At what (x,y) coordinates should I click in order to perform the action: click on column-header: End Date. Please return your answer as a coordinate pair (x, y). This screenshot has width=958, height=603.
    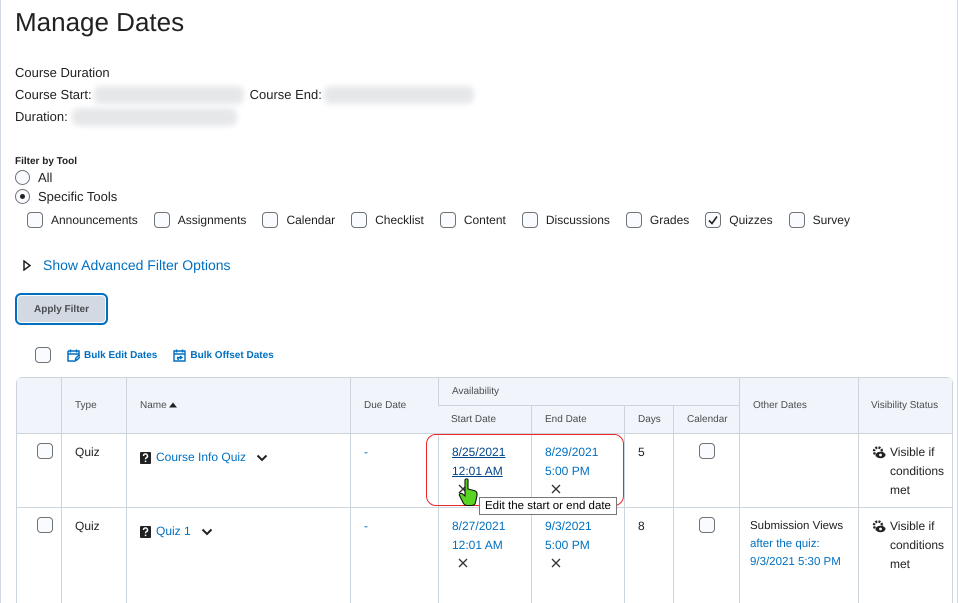
    Looking at the image, I should click on (566, 419).